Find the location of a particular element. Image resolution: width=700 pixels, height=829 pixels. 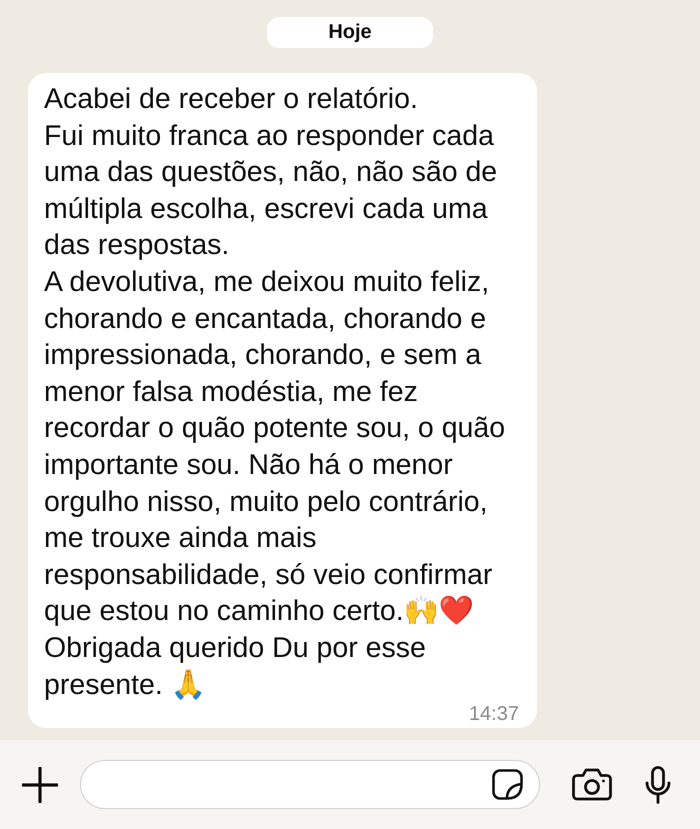

microphone-icon is located at coordinates (658, 785).